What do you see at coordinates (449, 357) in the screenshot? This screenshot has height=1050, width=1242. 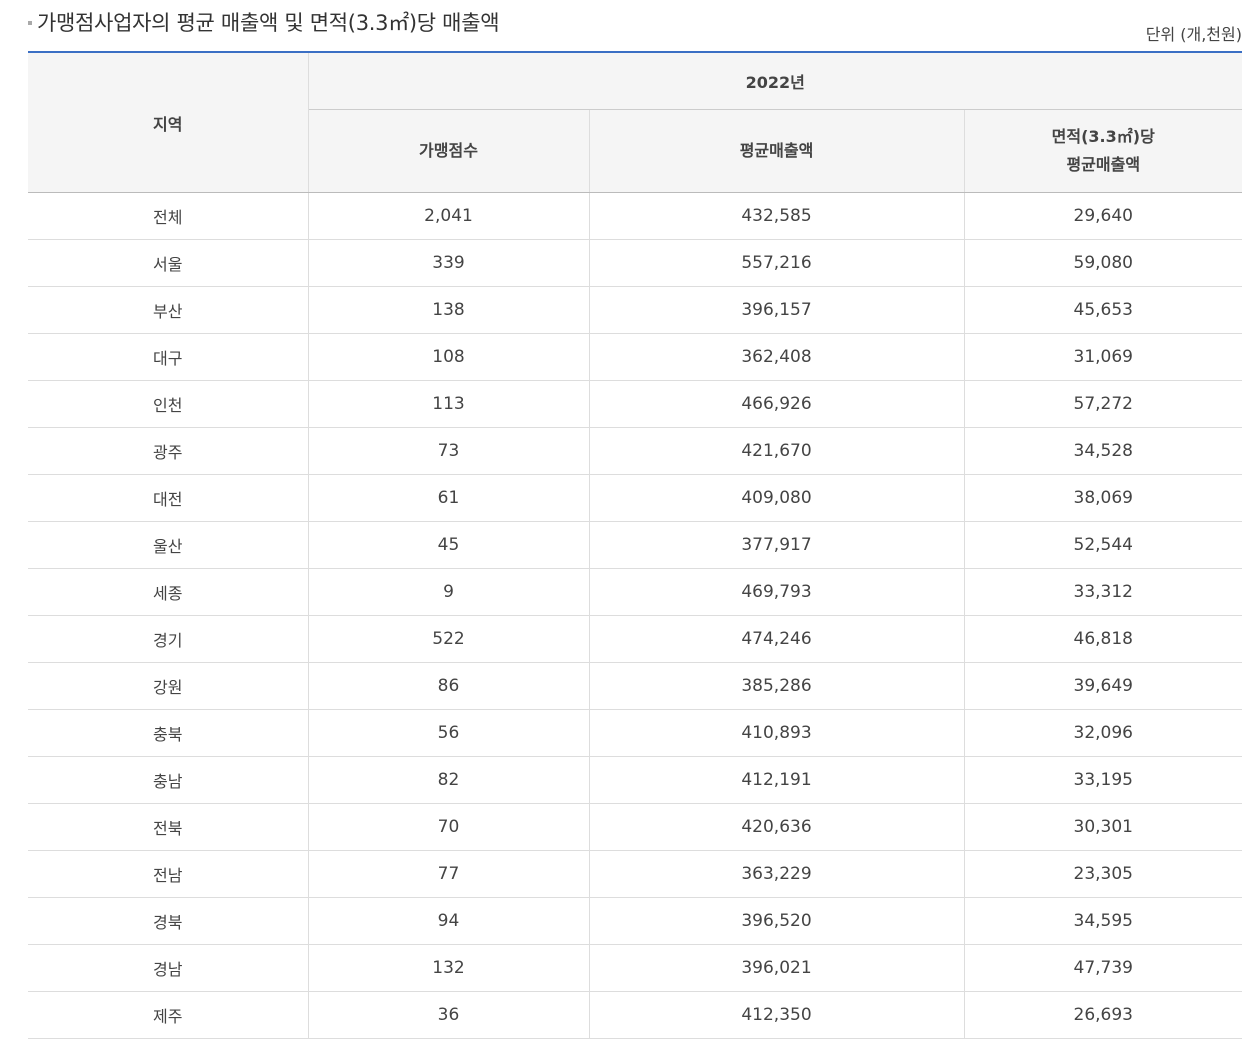 I see `cell-franchise-count: 108` at bounding box center [449, 357].